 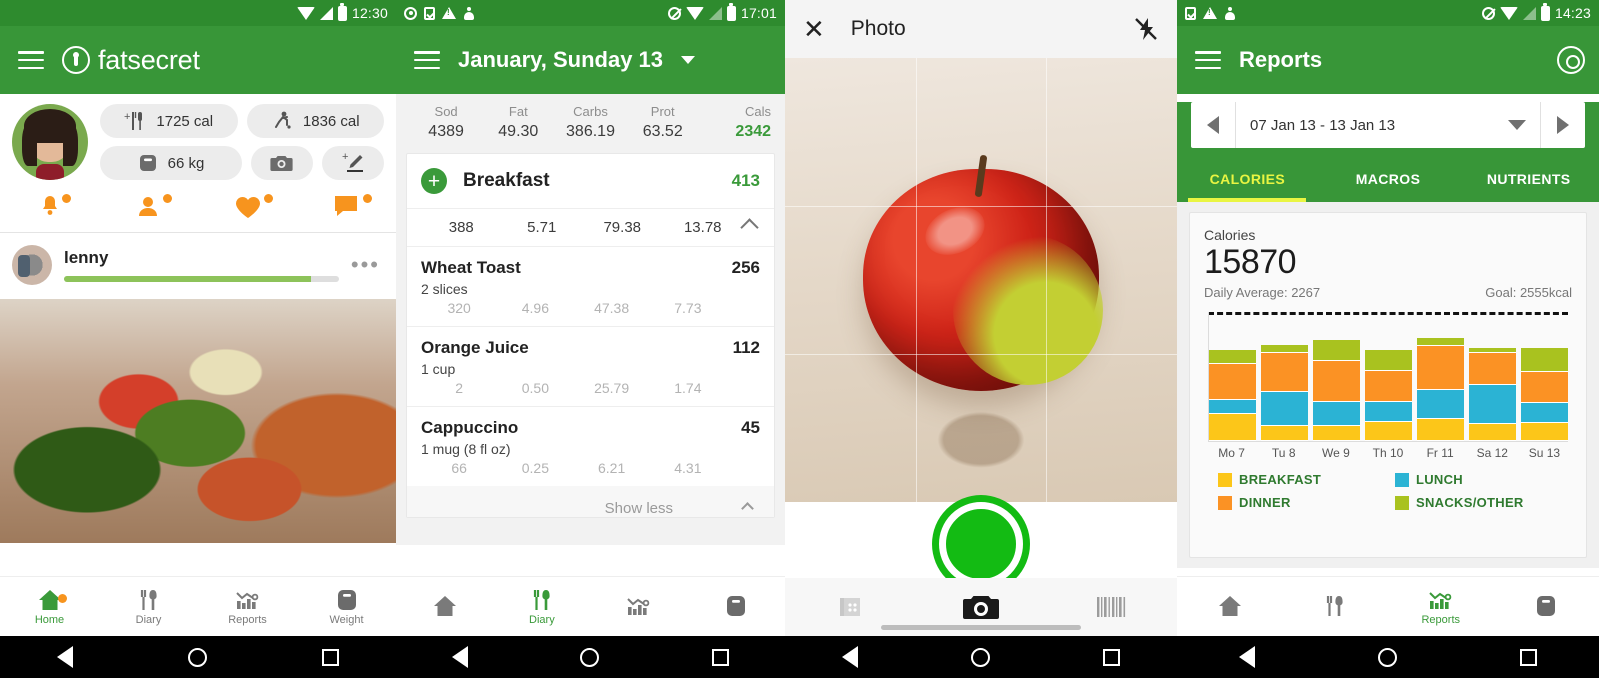 What do you see at coordinates (814, 29) in the screenshot?
I see `close-icon: ✕` at bounding box center [814, 29].